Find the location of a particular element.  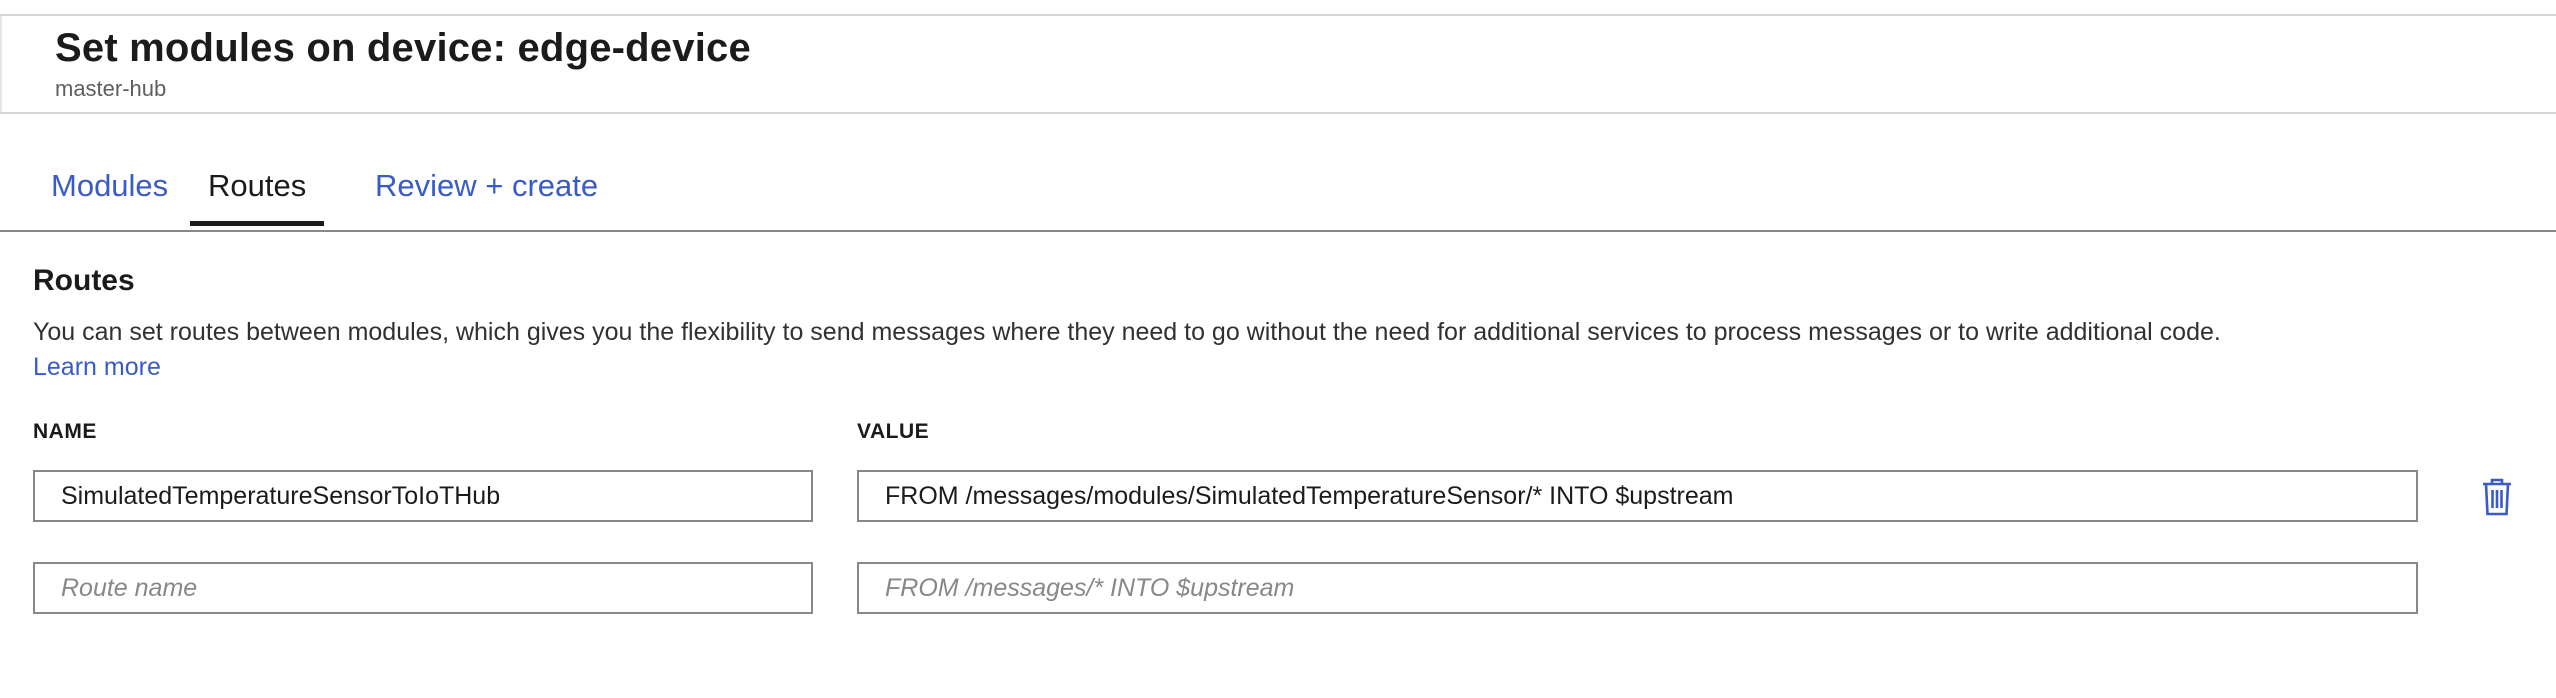

tab-review-create: Review + create is located at coordinates (486, 197).